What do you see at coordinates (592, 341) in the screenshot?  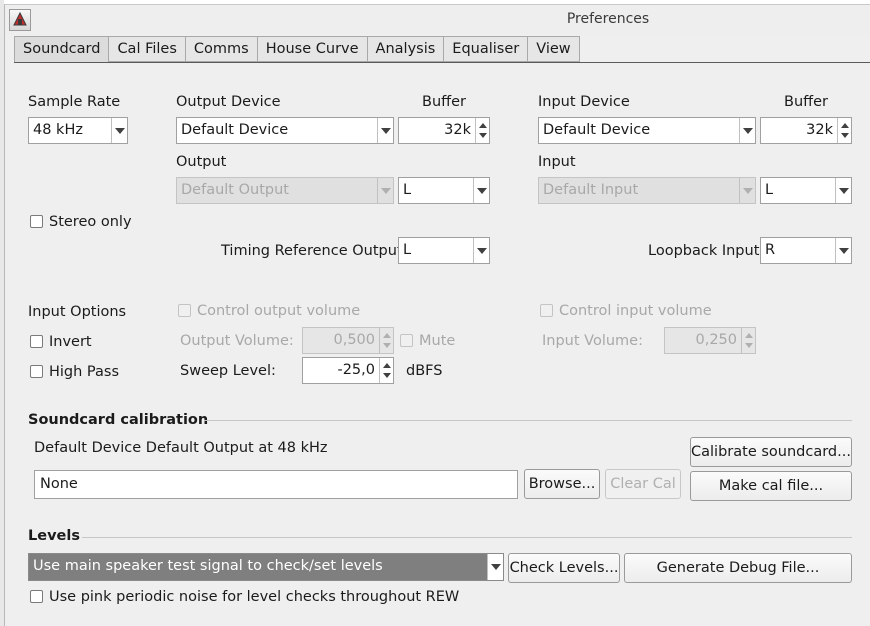 I see `input-volume-label: Input Volume:` at bounding box center [592, 341].